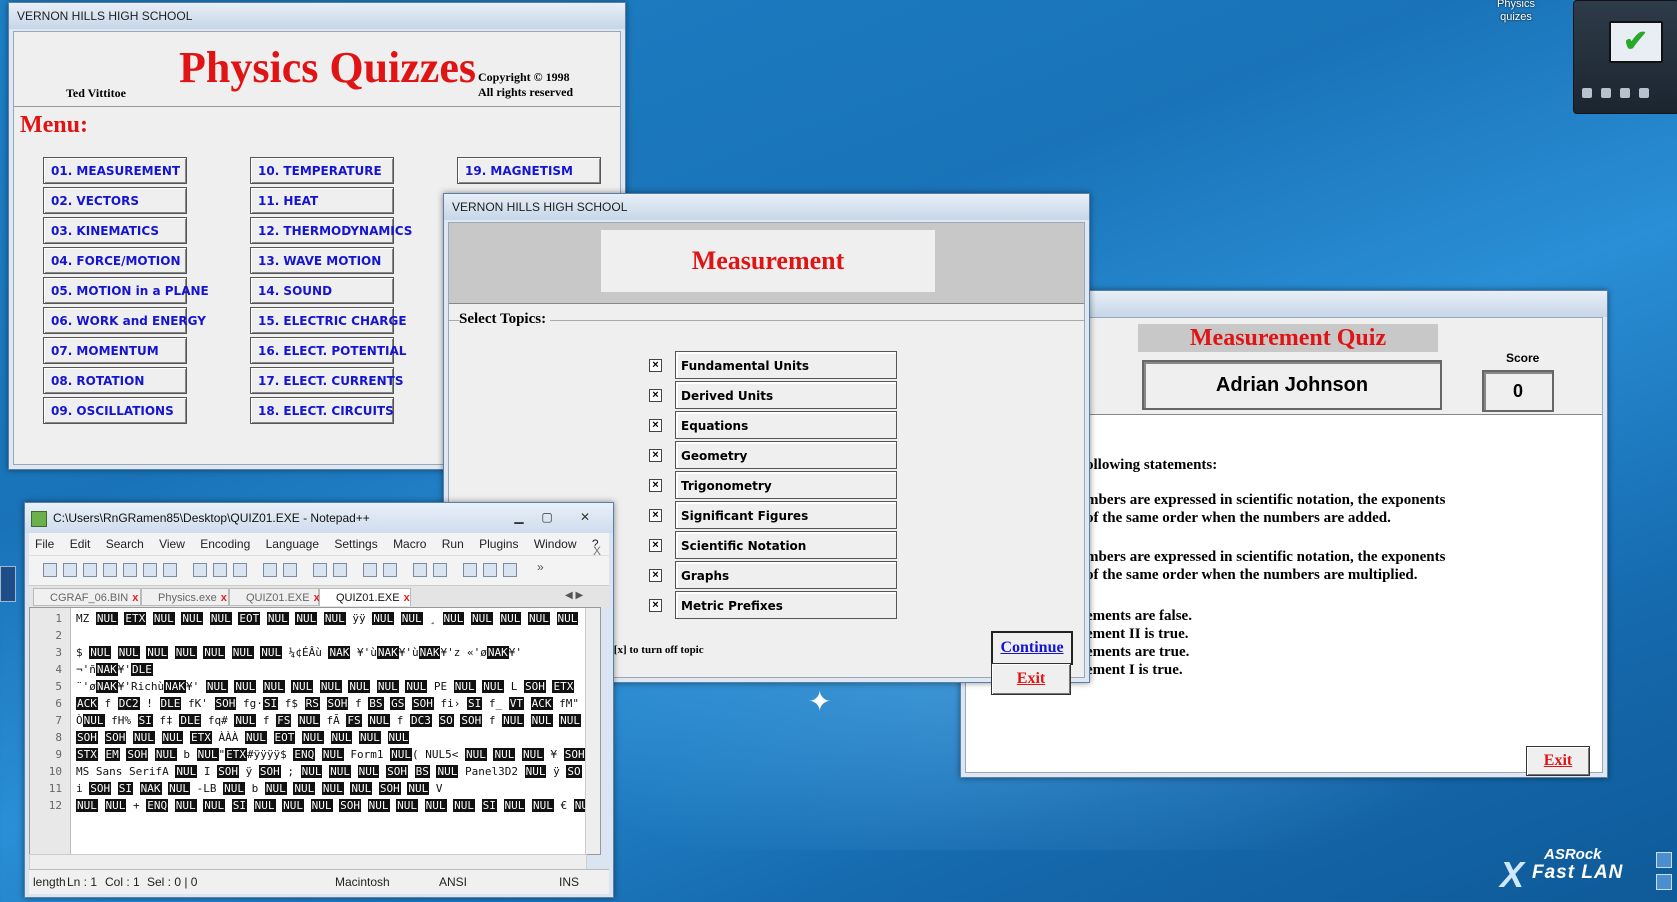 The image size is (1677, 902). I want to click on paste-icon, so click(240, 570).